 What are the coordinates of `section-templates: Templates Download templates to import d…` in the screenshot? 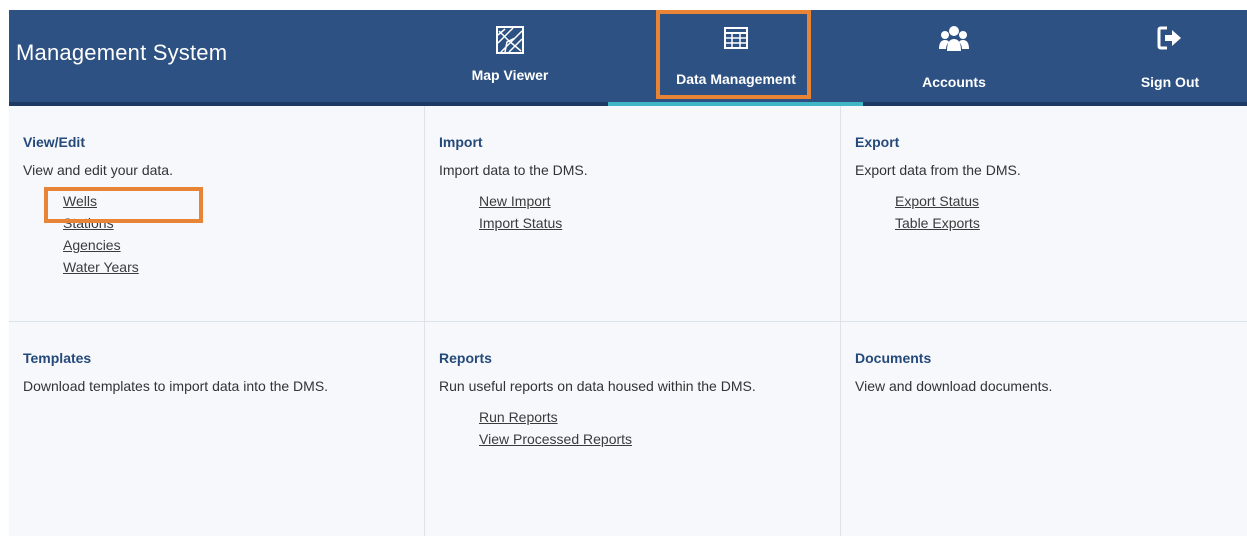 It's located at (217, 429).